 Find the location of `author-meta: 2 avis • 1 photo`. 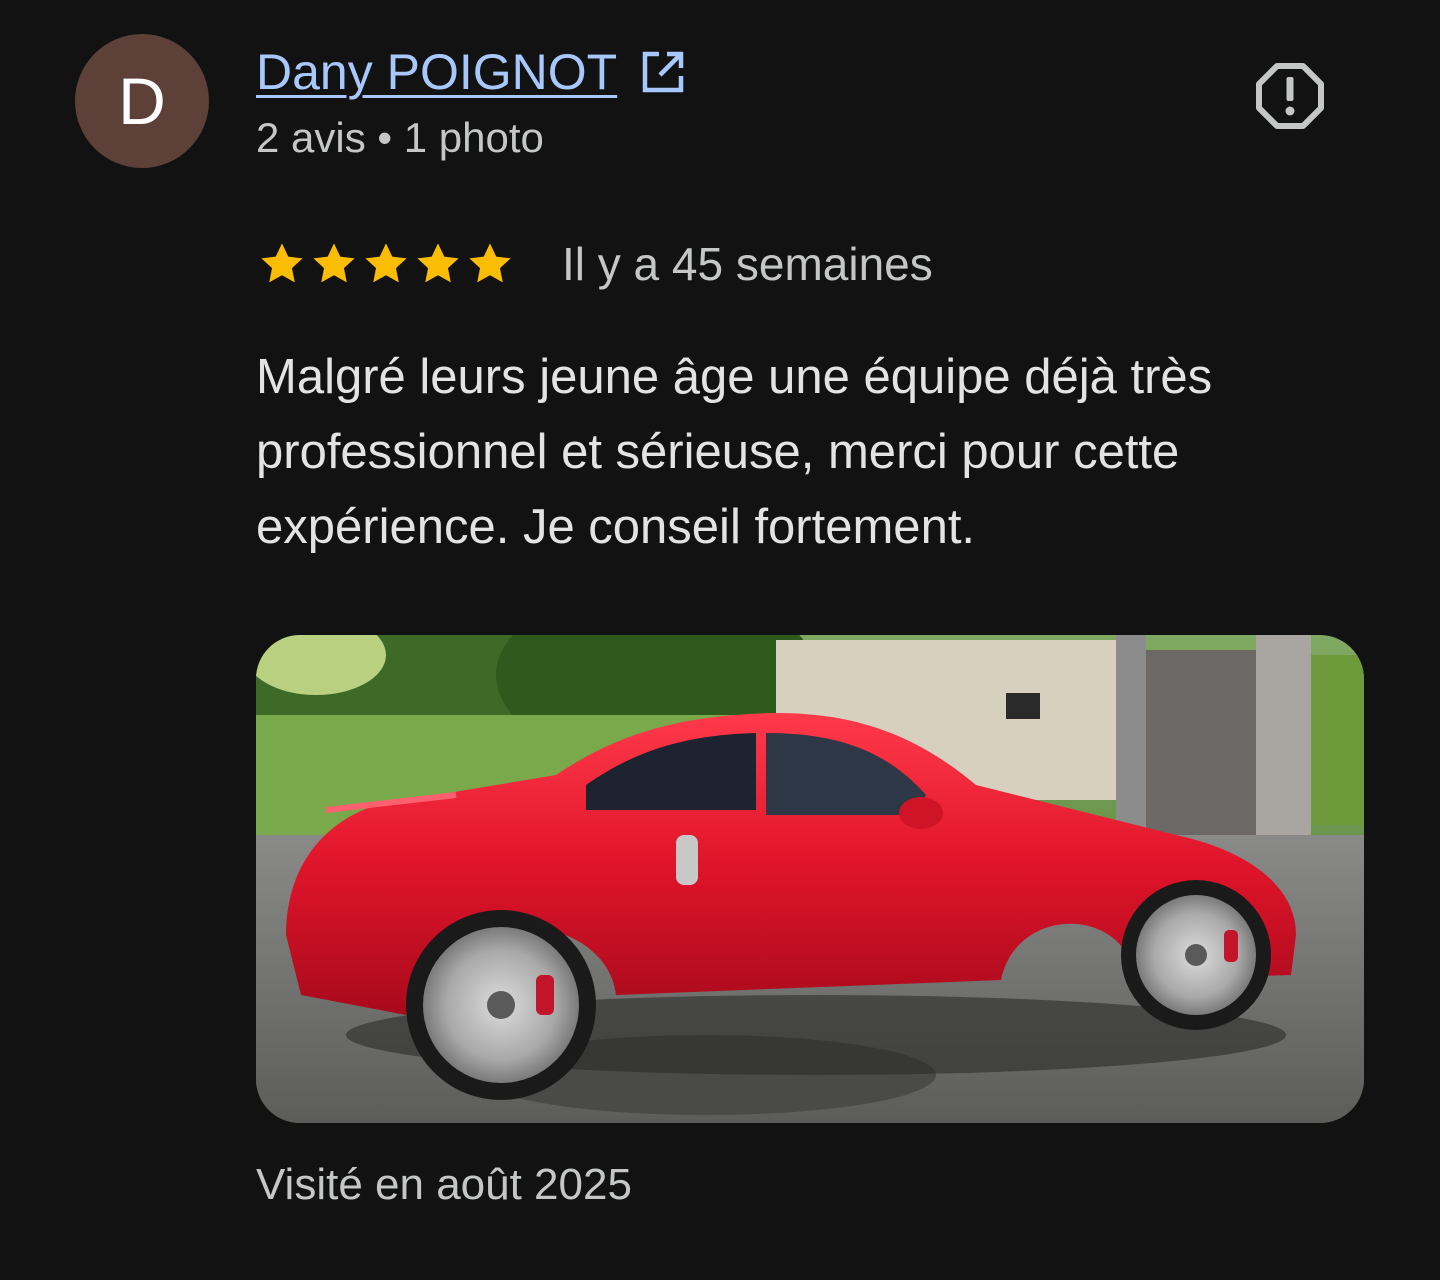

author-meta: 2 avis • 1 photo is located at coordinates (400, 137).